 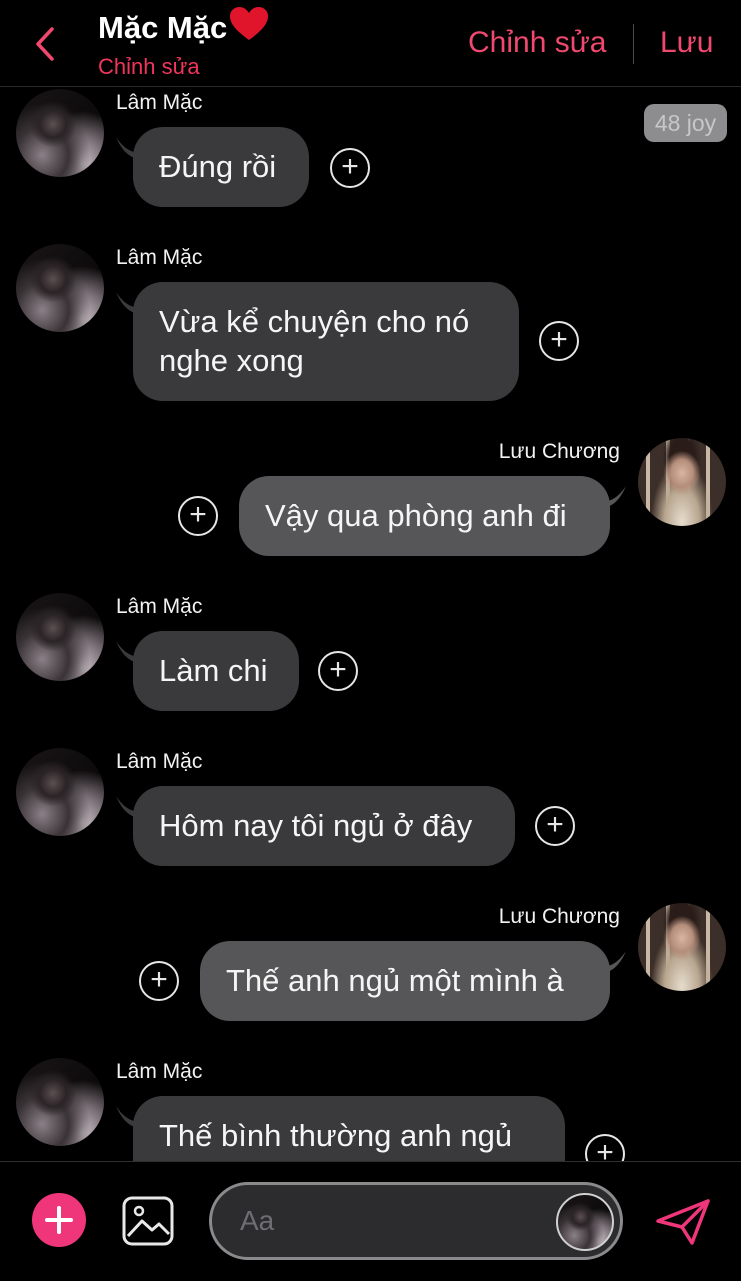 What do you see at coordinates (314, 321) in the screenshot?
I see `message-text-line: Vừa kể chuyện cho nó` at bounding box center [314, 321].